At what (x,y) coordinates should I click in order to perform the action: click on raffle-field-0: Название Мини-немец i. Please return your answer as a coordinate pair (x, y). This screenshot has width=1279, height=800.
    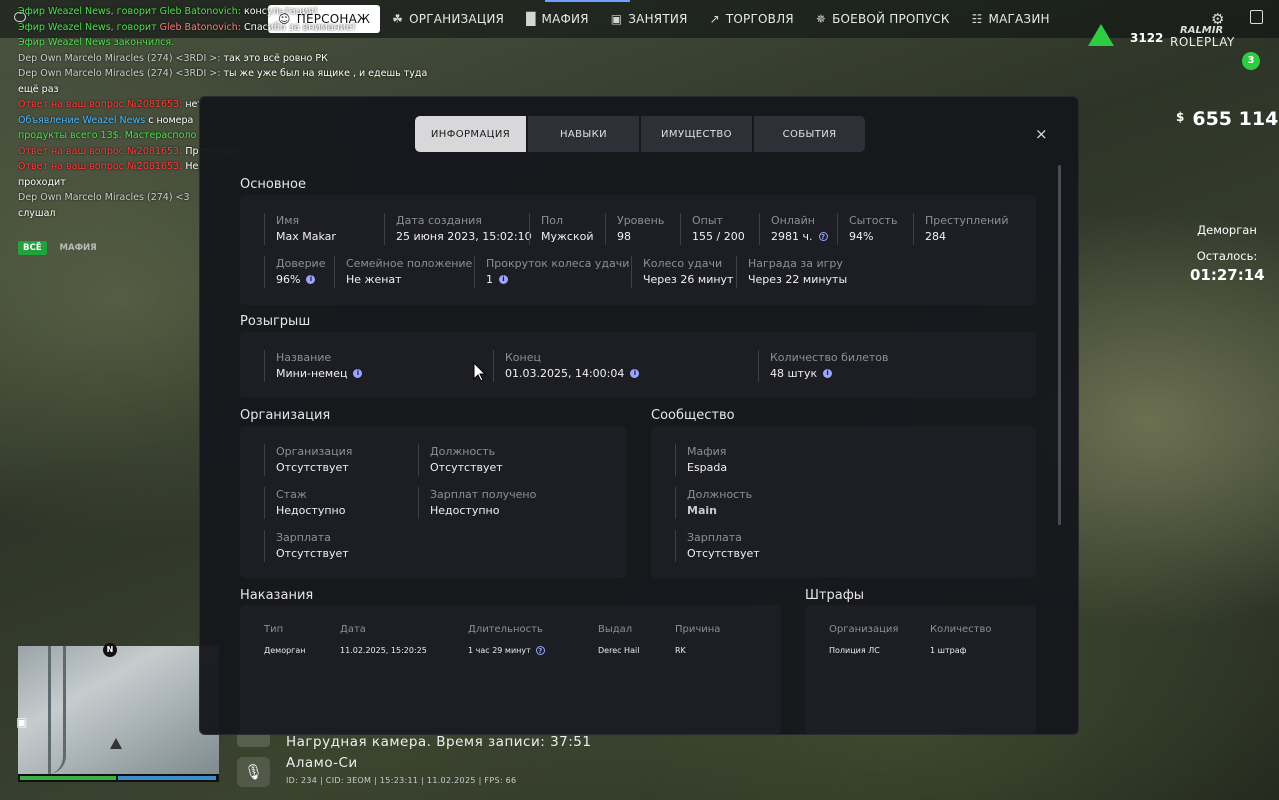
    Looking at the image, I should click on (313, 366).